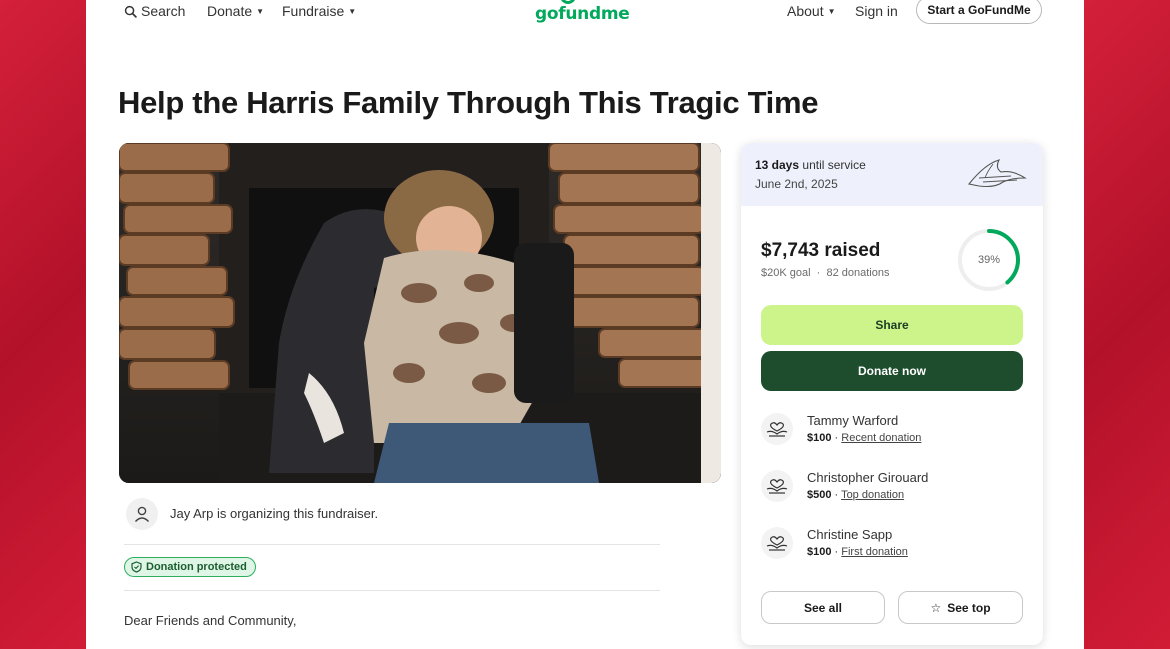 This screenshot has width=1170, height=649. Describe the element at coordinates (805, 11) in the screenshot. I see `about-menu-label: About` at that location.